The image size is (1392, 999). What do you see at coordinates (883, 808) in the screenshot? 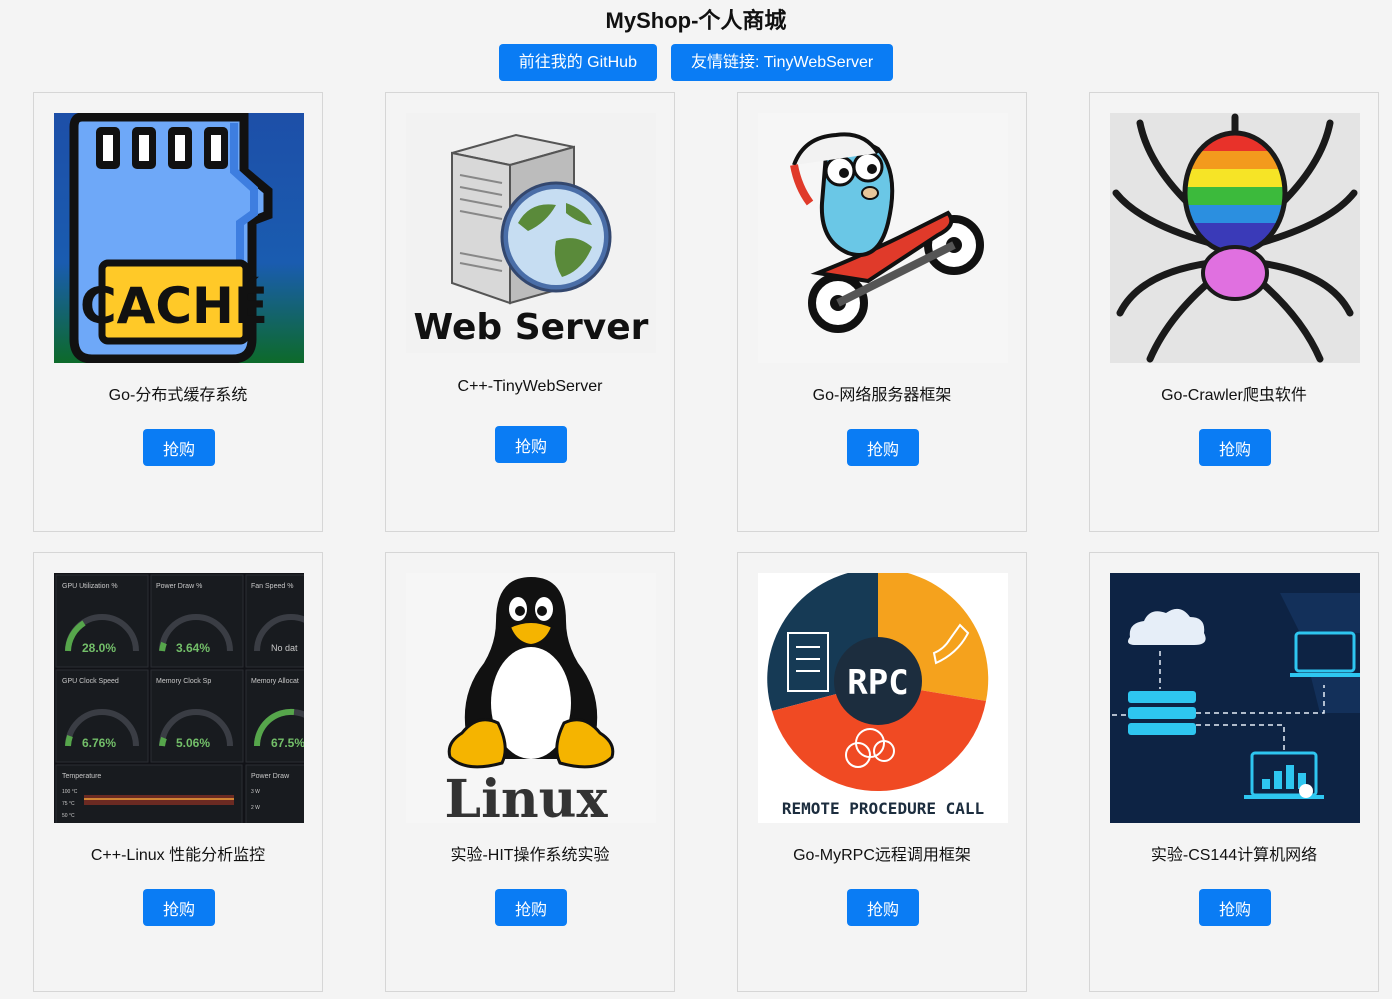
I see `rpc-image-caption: REMOTE PROCEDURE CALL` at bounding box center [883, 808].